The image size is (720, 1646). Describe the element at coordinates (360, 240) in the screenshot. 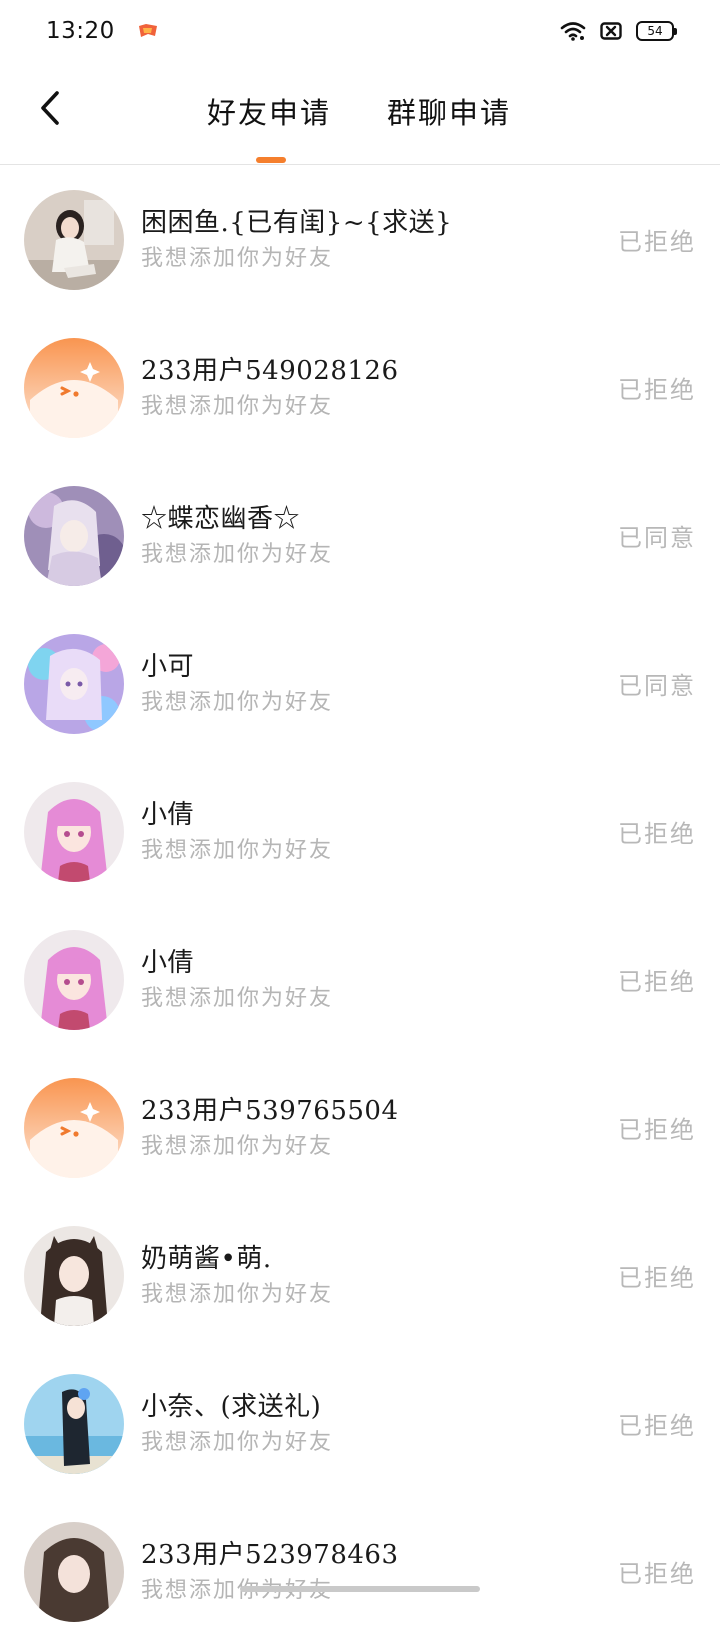

I see `request-row: 困困鱼.{已有闺}~{求送} 我想添加你为好友 已拒绝` at that location.